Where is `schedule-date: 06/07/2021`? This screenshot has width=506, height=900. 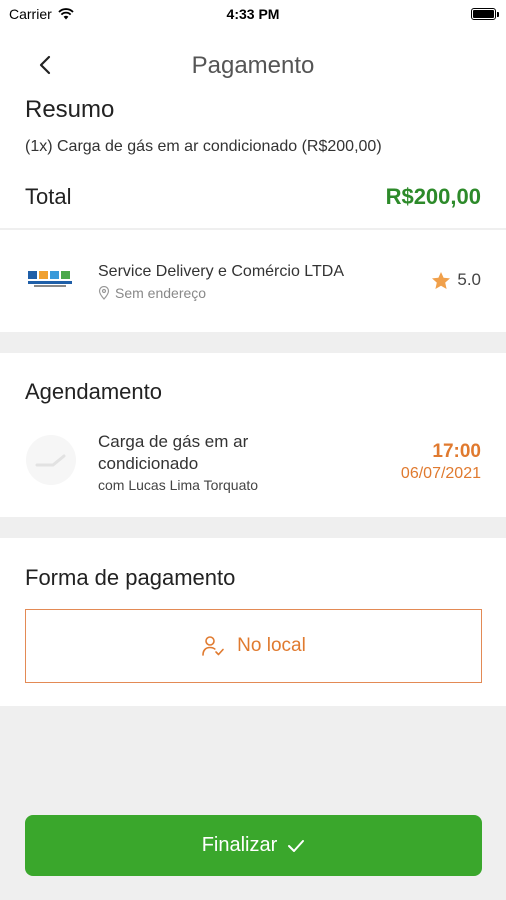
schedule-date: 06/07/2021 is located at coordinates (440, 473).